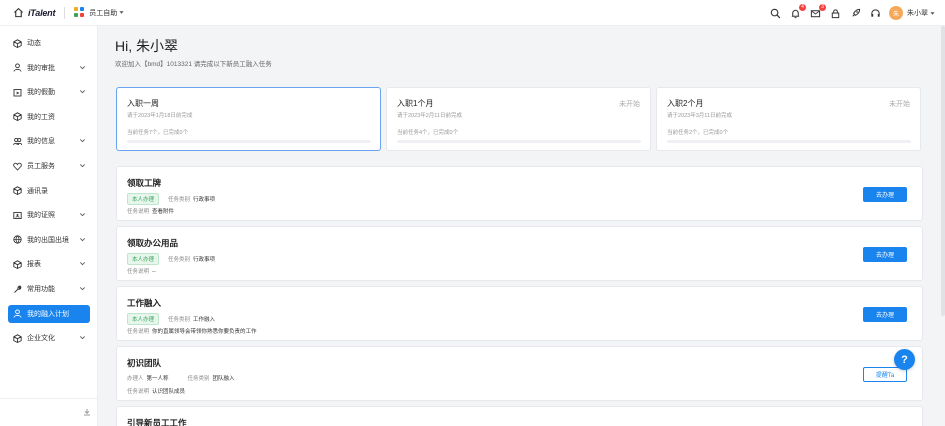 The height and width of the screenshot is (426, 945). Describe the element at coordinates (698, 133) in the screenshot. I see `stage-progress-text: 当前任务2个，已完成0个` at that location.